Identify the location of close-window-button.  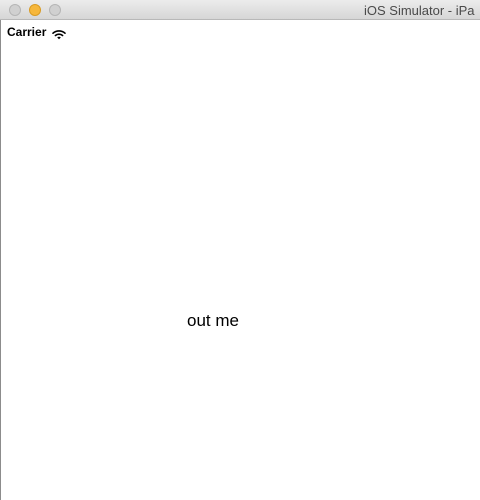
(15, 10).